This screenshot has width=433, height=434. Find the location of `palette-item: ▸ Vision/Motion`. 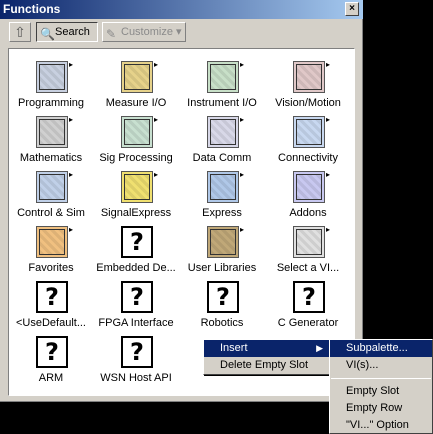

palette-item: ▸ Vision/Motion is located at coordinates (308, 86).